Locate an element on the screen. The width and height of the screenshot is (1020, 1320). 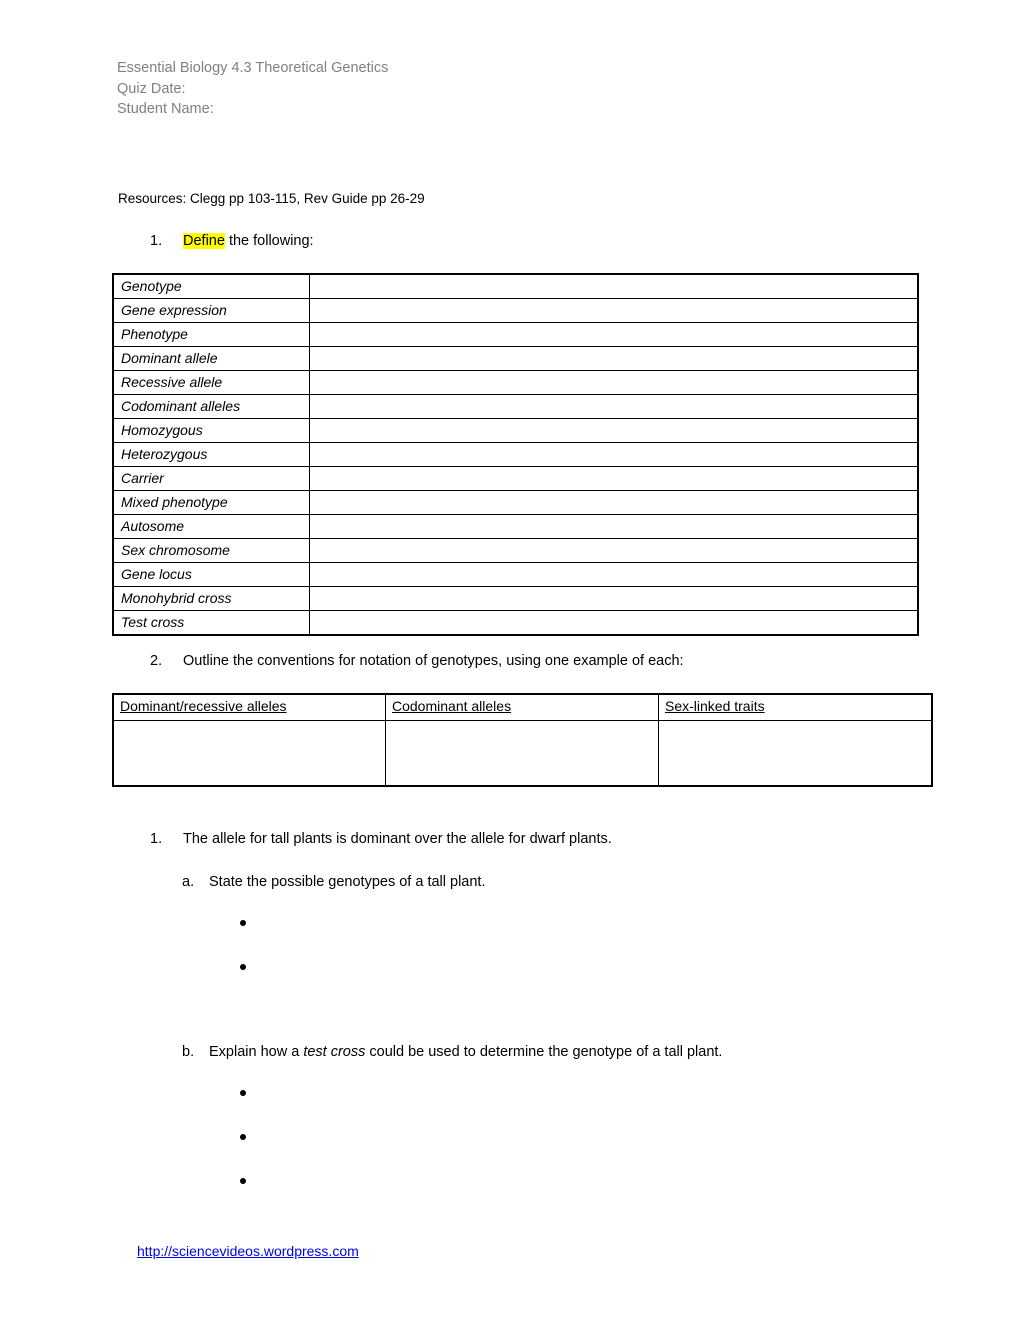
notation-header-label: Codominant alleles is located at coordinates (452, 706).